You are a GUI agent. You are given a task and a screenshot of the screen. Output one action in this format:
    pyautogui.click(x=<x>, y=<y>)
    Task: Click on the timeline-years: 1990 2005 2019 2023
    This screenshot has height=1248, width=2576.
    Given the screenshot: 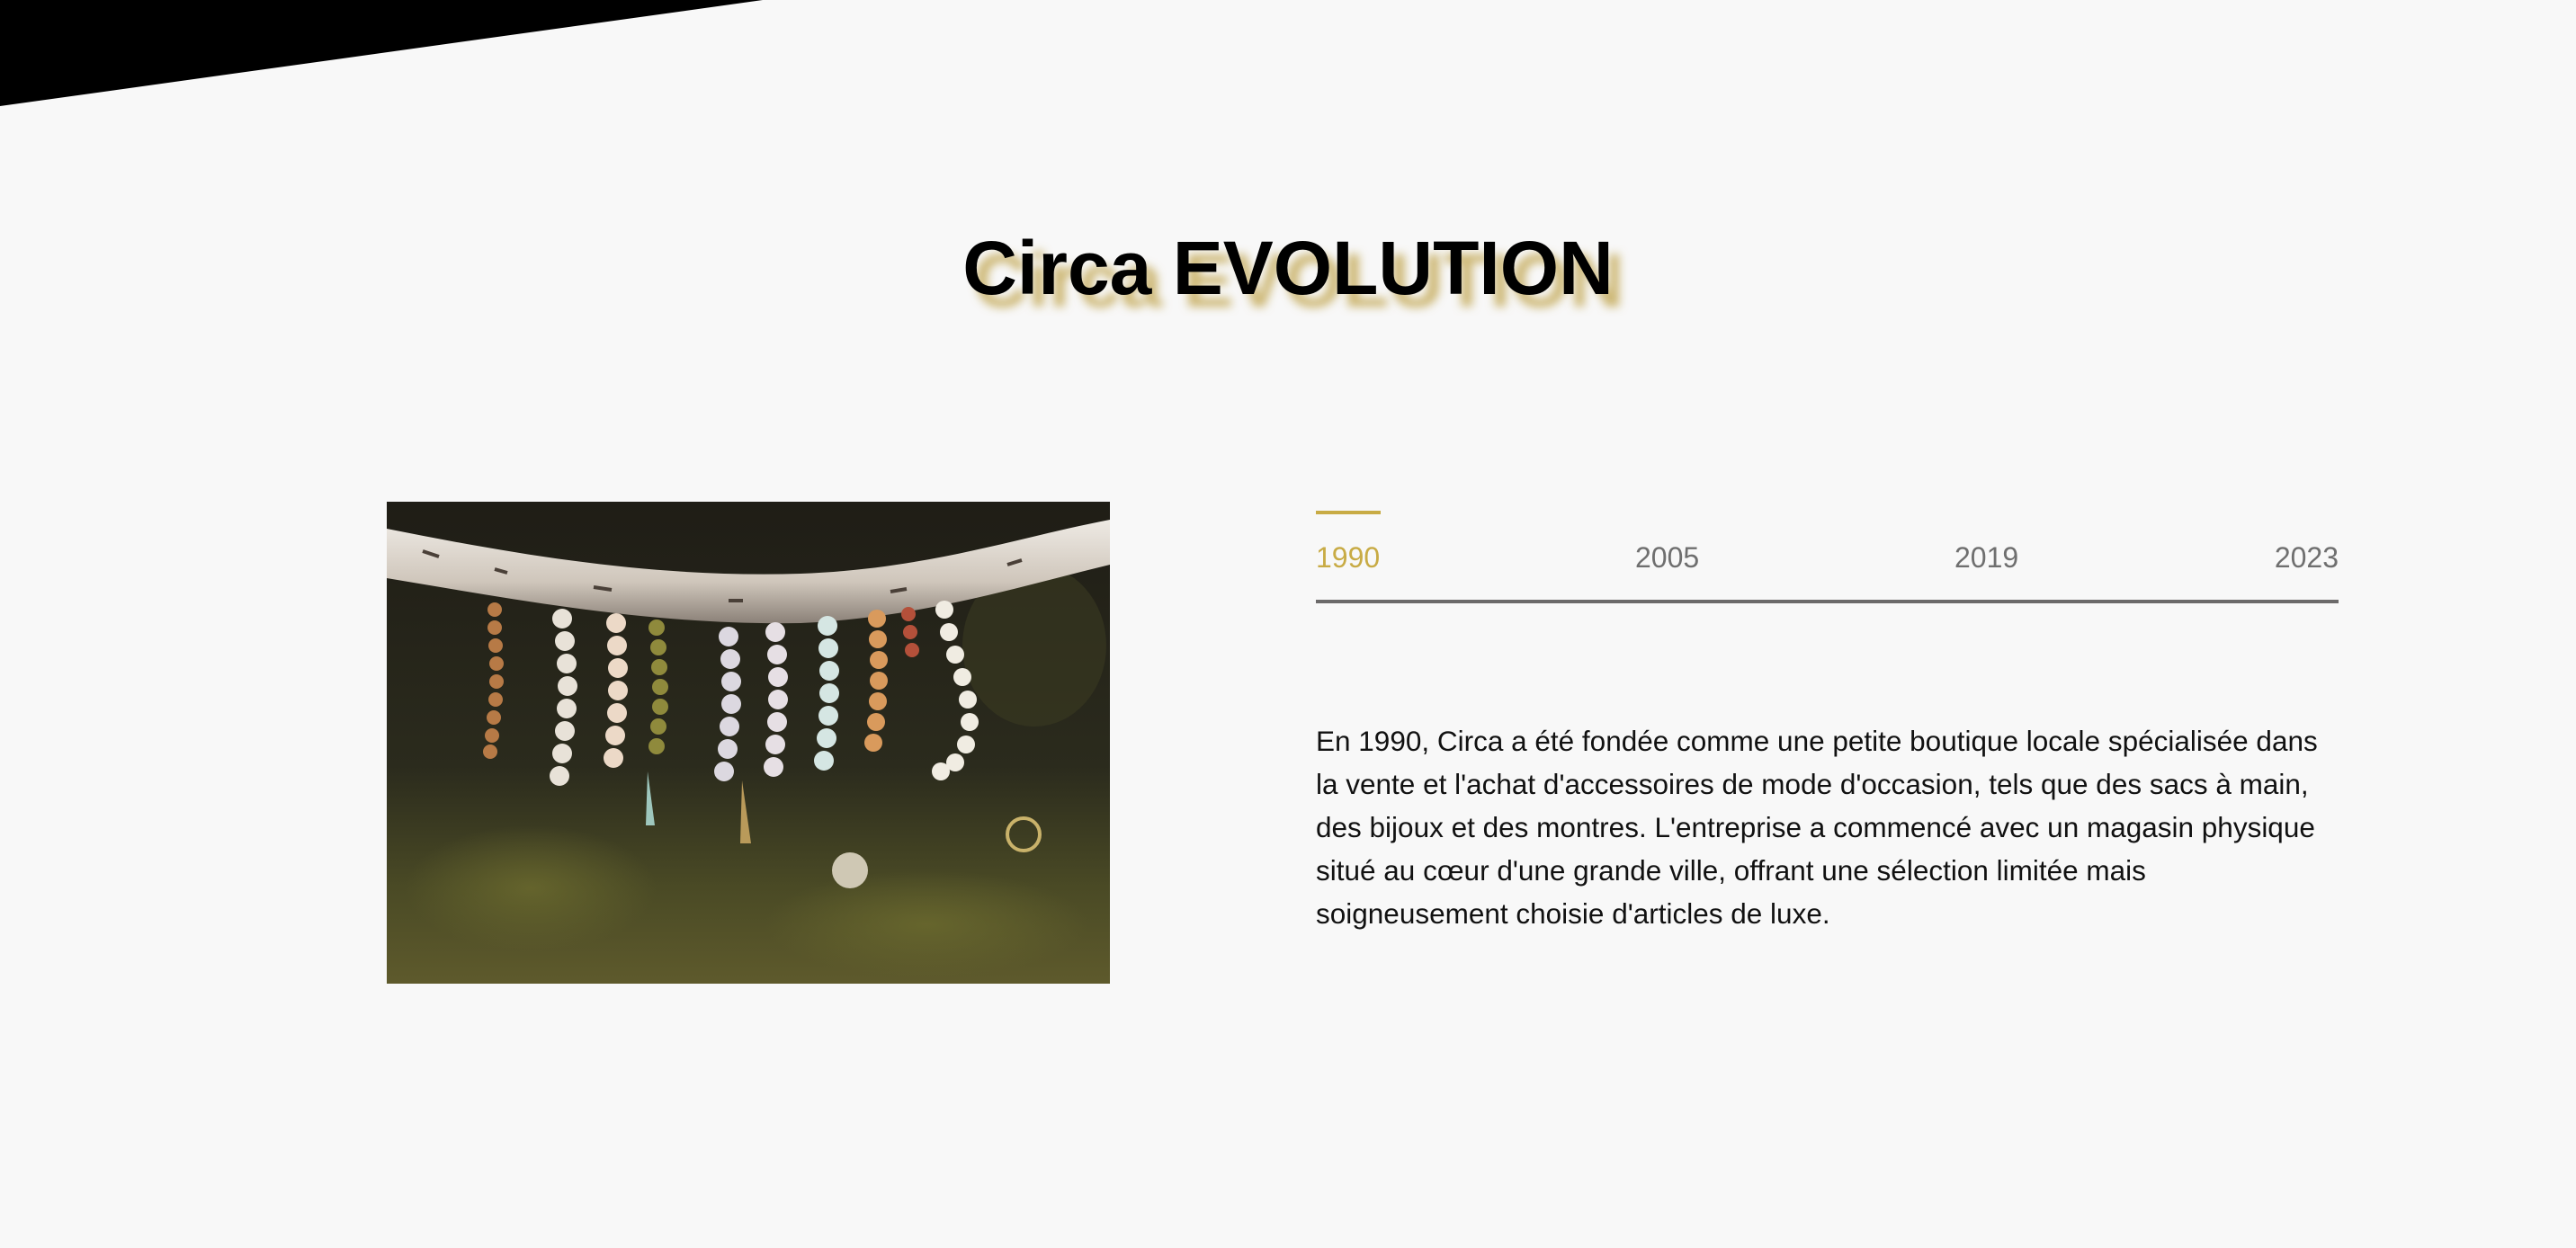 What is the action you would take?
    pyautogui.click(x=1827, y=557)
    